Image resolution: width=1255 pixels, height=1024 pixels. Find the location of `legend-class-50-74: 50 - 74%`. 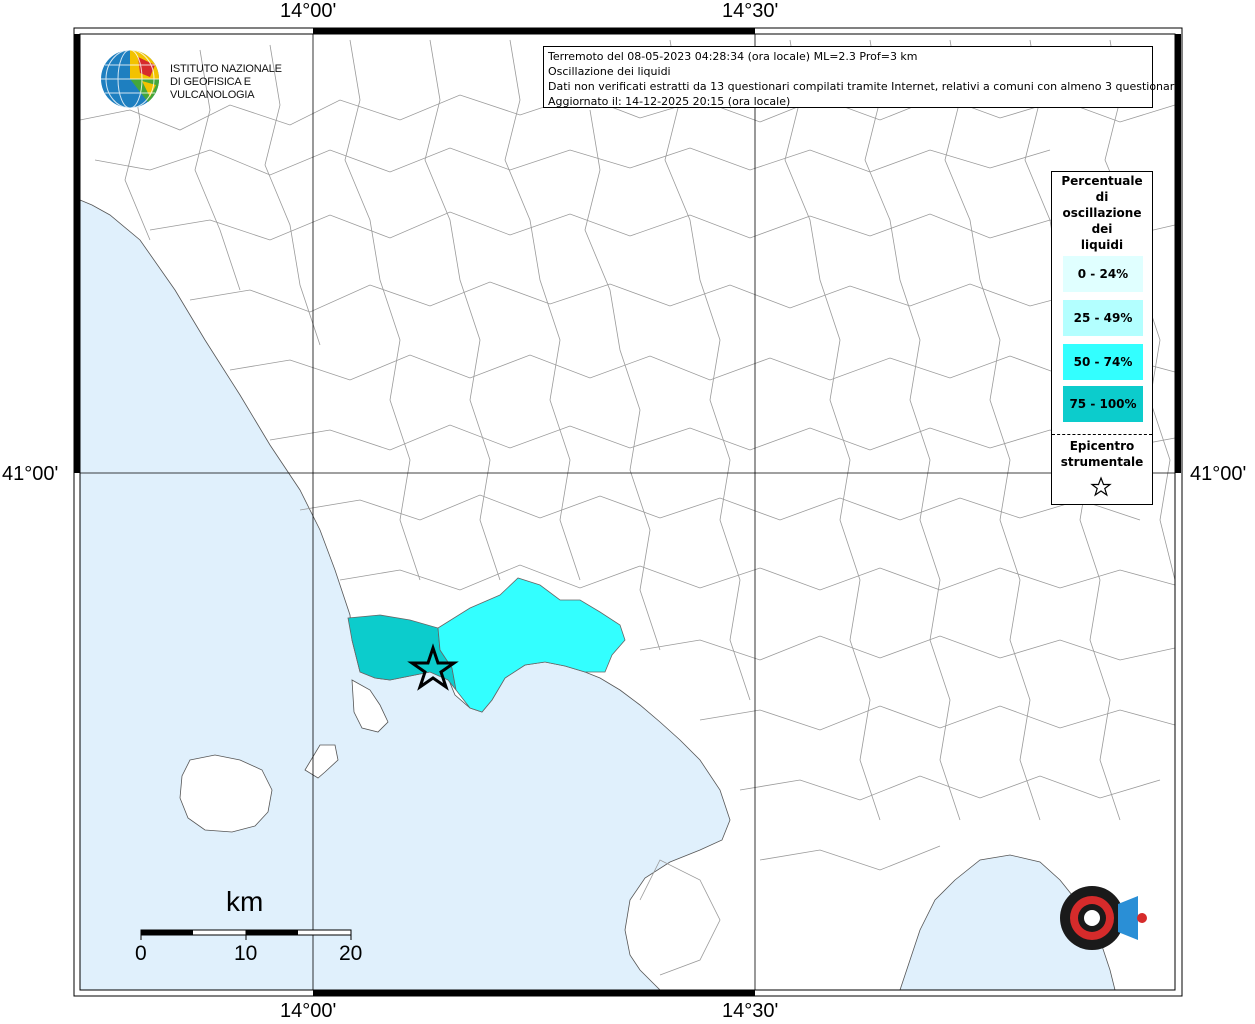

legend-class-50-74: 50 - 74% is located at coordinates (1103, 362).